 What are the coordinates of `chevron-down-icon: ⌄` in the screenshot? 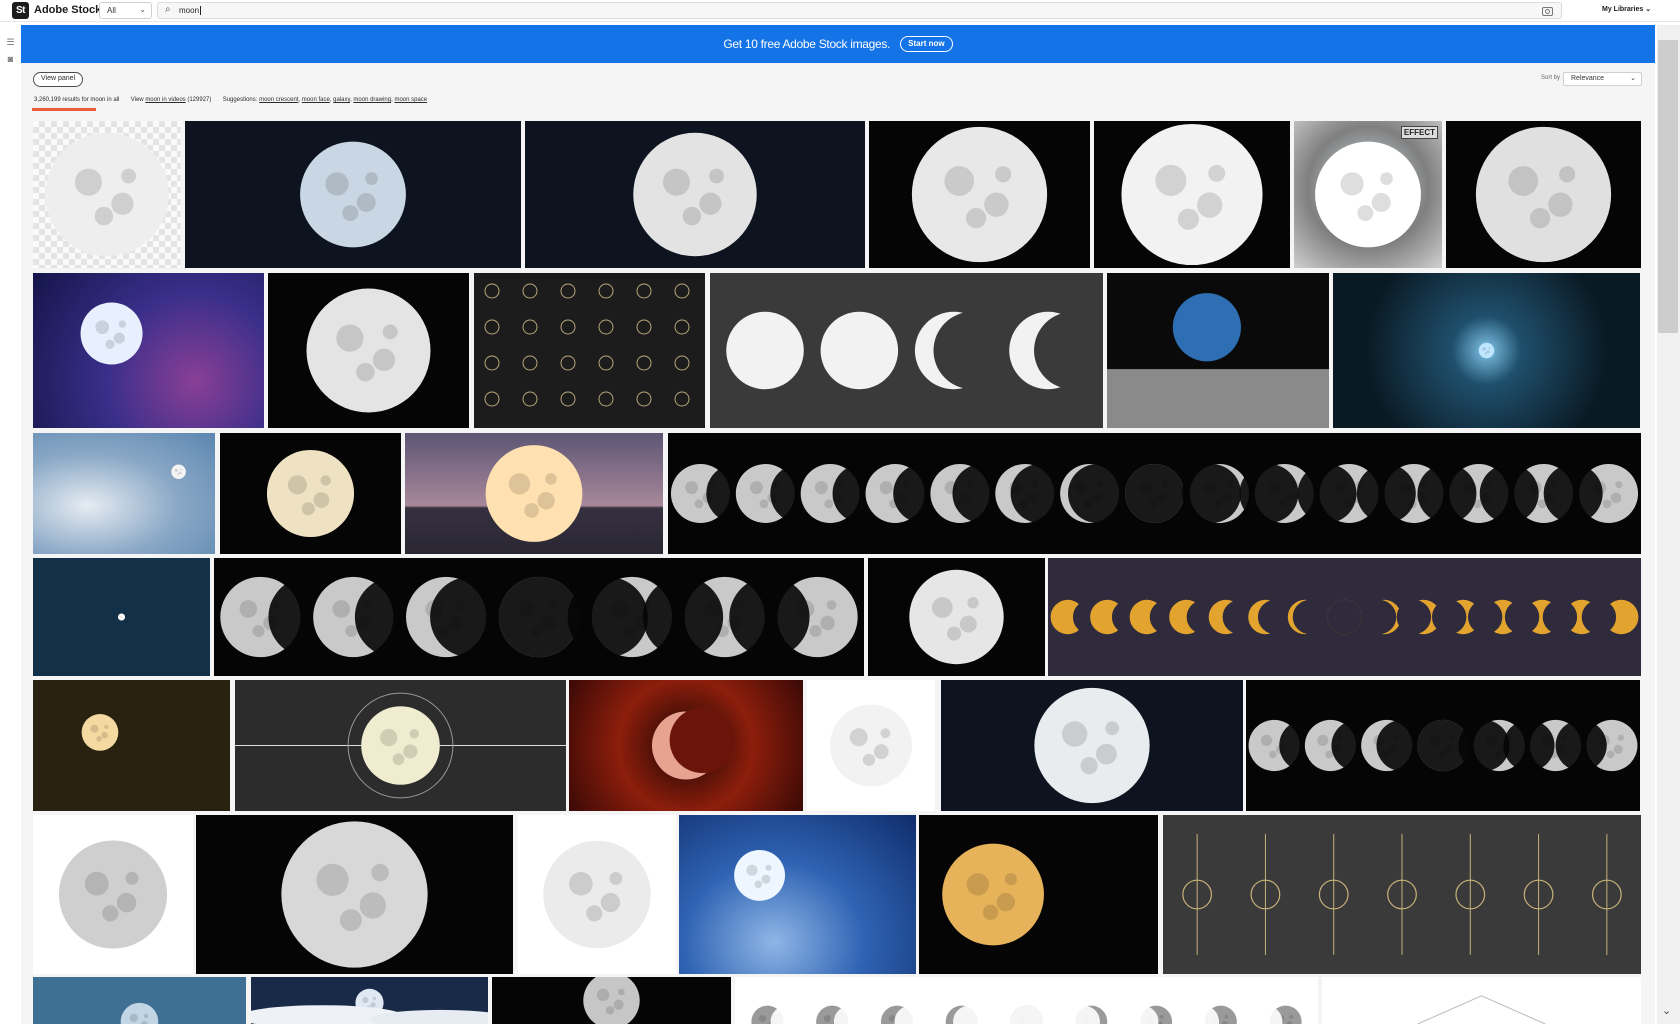 It's located at (1633, 78).